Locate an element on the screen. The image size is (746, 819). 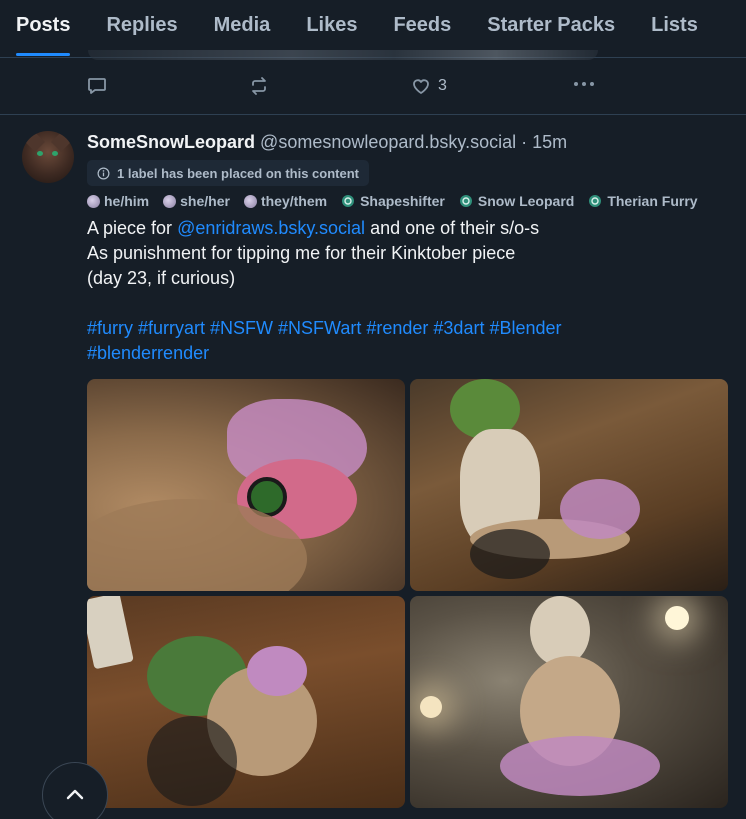
mention-link: @enridraws.bsky.social is located at coordinates (271, 228).